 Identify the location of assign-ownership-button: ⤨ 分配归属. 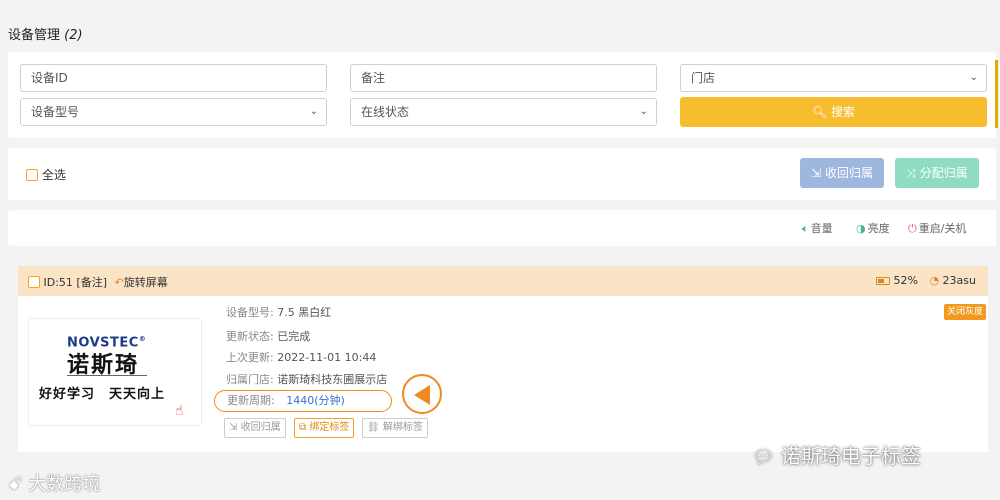
(937, 173).